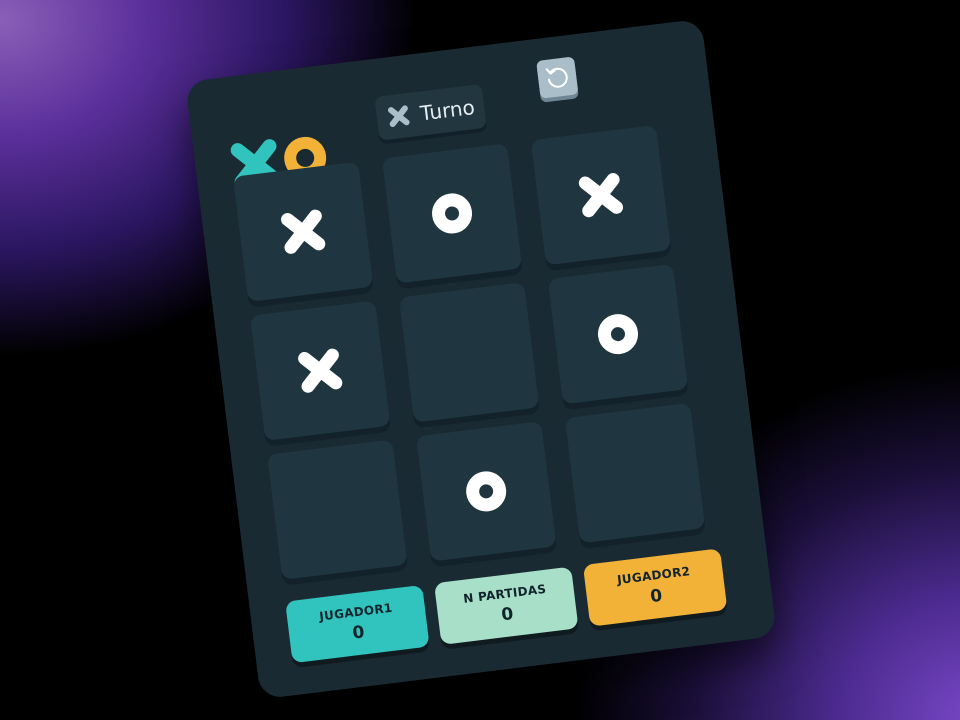 Image resolution: width=960 pixels, height=720 pixels. I want to click on score-player2: JUGADOR2 0, so click(655, 587).